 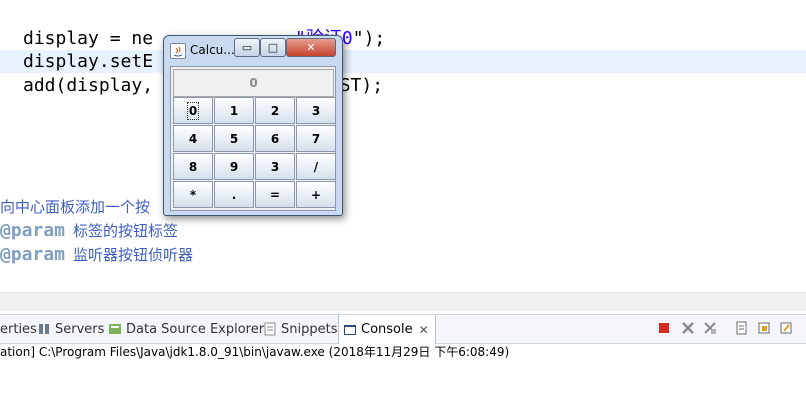 What do you see at coordinates (70, 329) in the screenshot?
I see `tab-servers: Servers` at bounding box center [70, 329].